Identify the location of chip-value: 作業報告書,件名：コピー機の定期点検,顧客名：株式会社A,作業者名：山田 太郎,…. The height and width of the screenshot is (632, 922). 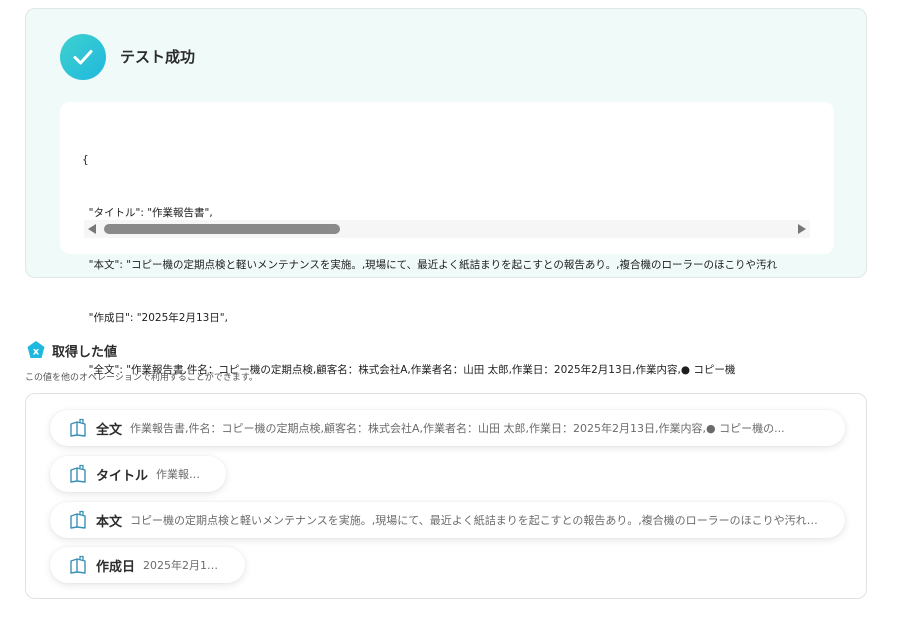
(457, 428).